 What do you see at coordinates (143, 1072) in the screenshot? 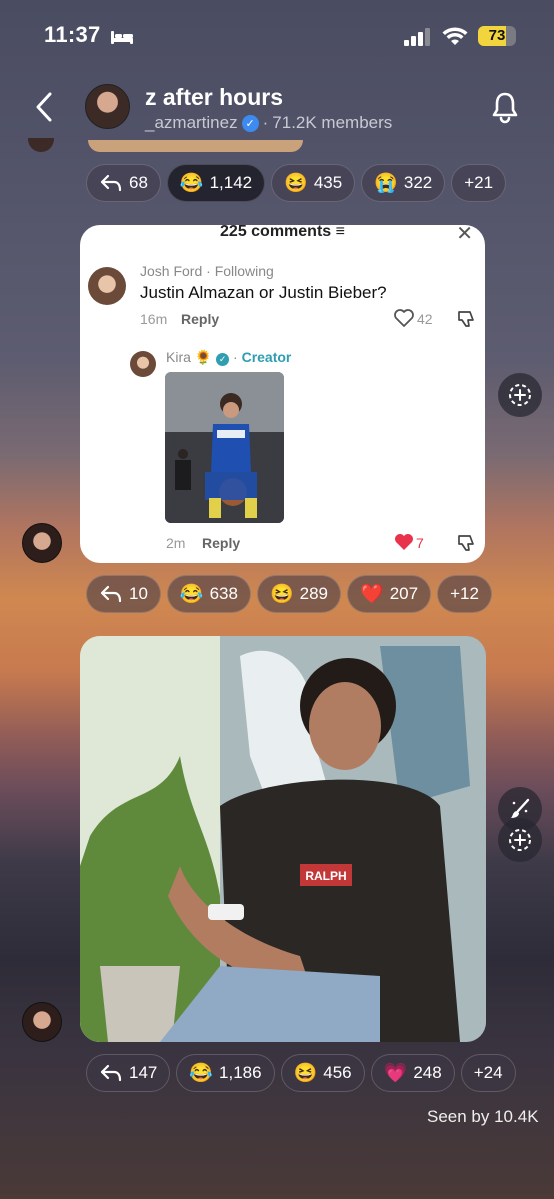
I see `reply-count: 147` at bounding box center [143, 1072].